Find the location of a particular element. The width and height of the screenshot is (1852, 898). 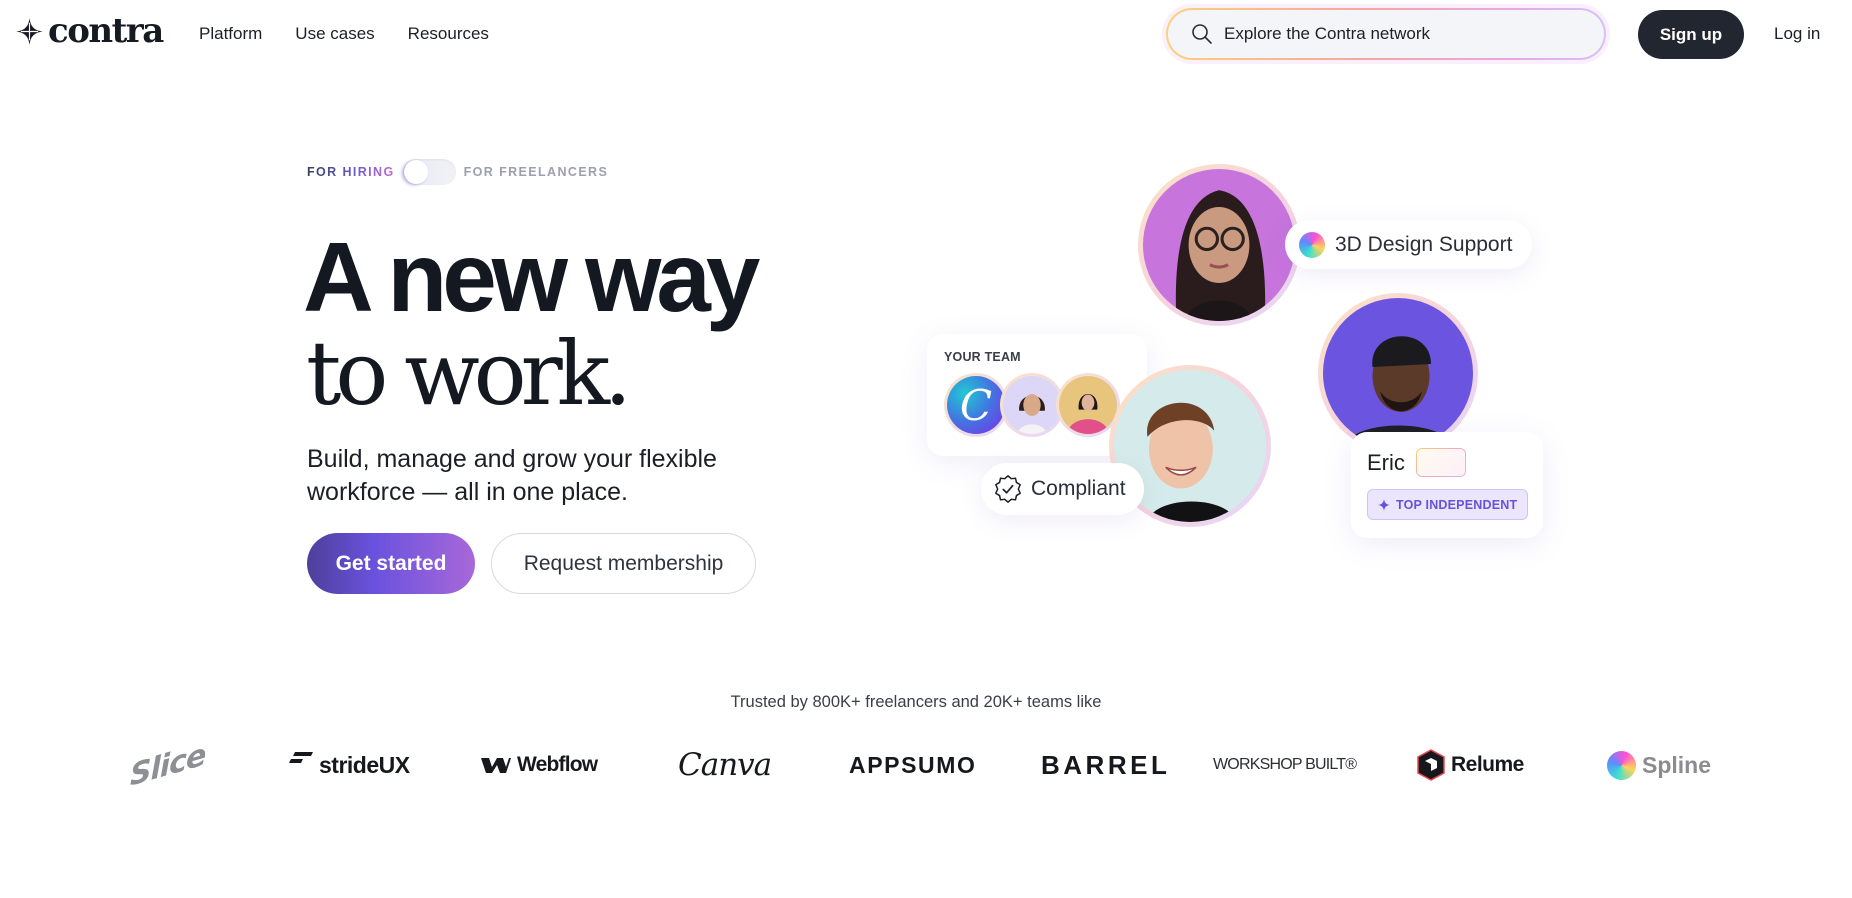

main-nav: Platform Use cases Resources is located at coordinates (344, 34).